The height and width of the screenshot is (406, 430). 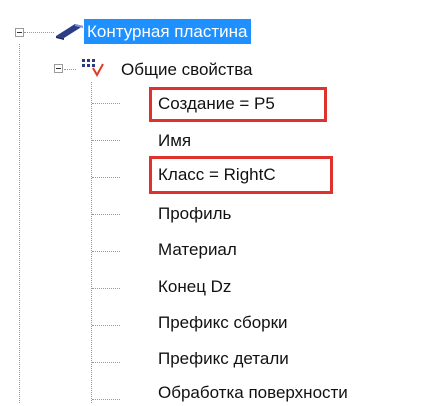 I want to click on property-material: Материал, so click(x=197, y=250).